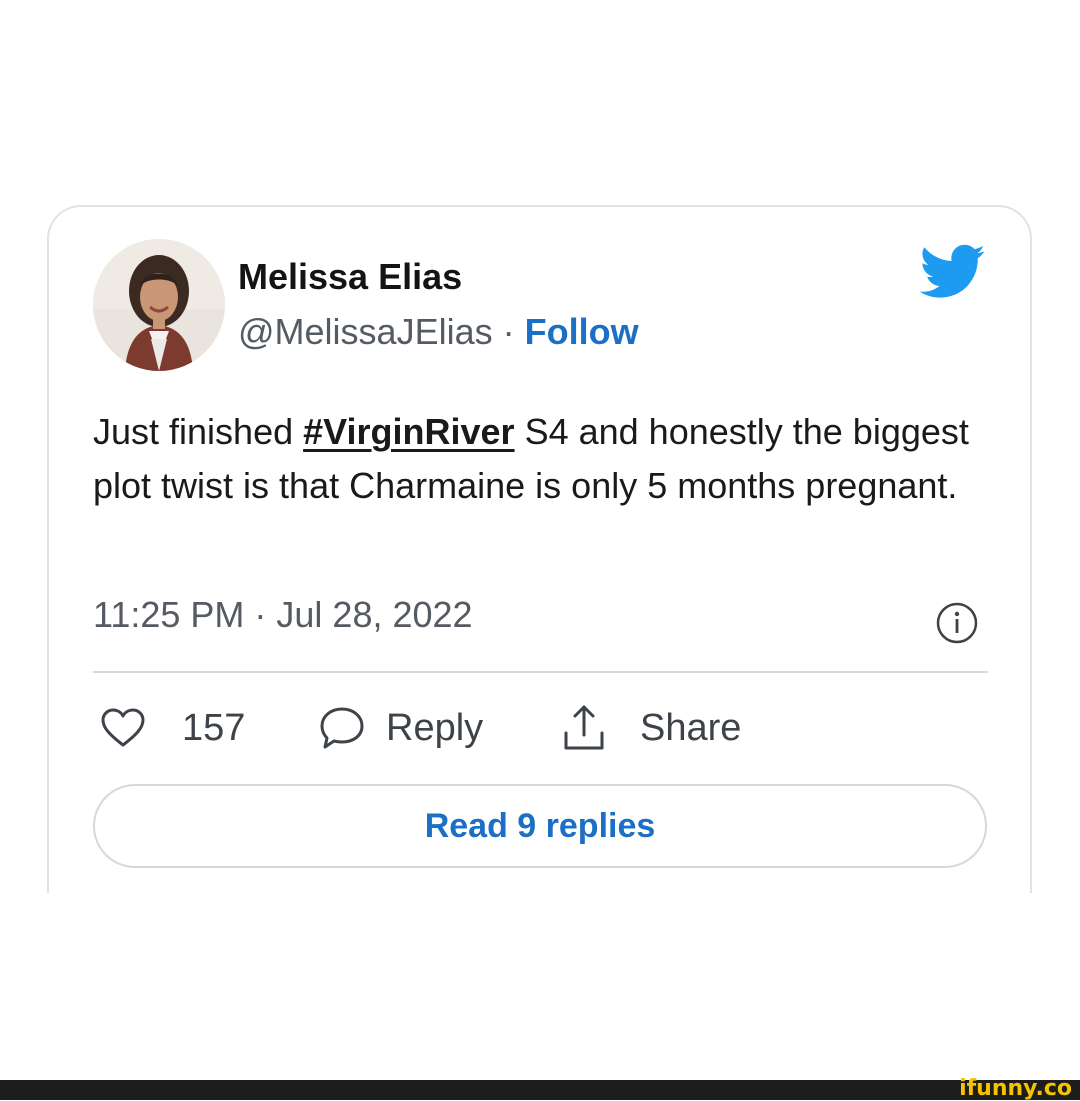 The height and width of the screenshot is (1101, 1080). I want to click on like-button: 157, so click(172, 728).